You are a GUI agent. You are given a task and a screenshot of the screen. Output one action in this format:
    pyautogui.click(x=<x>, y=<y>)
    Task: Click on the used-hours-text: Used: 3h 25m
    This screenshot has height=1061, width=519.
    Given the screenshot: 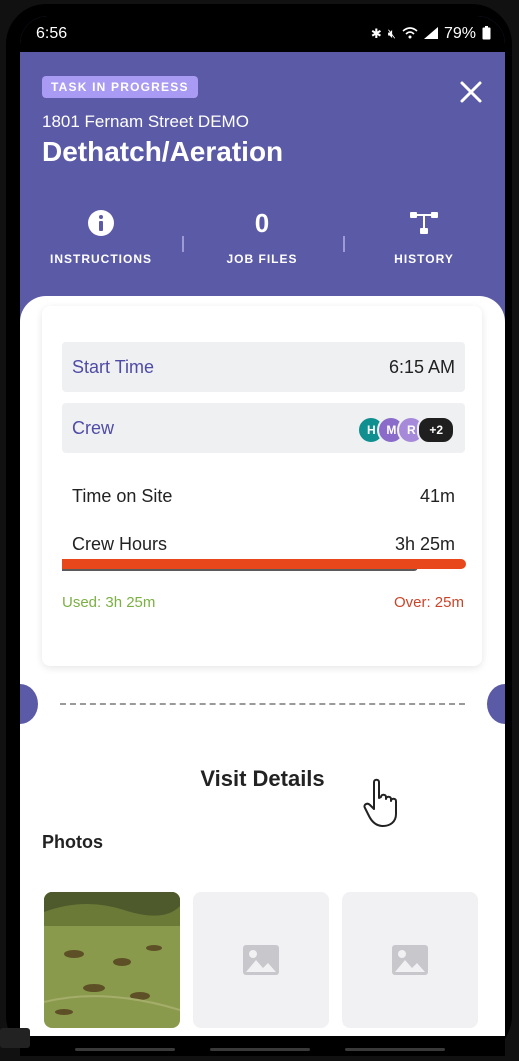 What is the action you would take?
    pyautogui.click(x=109, y=602)
    